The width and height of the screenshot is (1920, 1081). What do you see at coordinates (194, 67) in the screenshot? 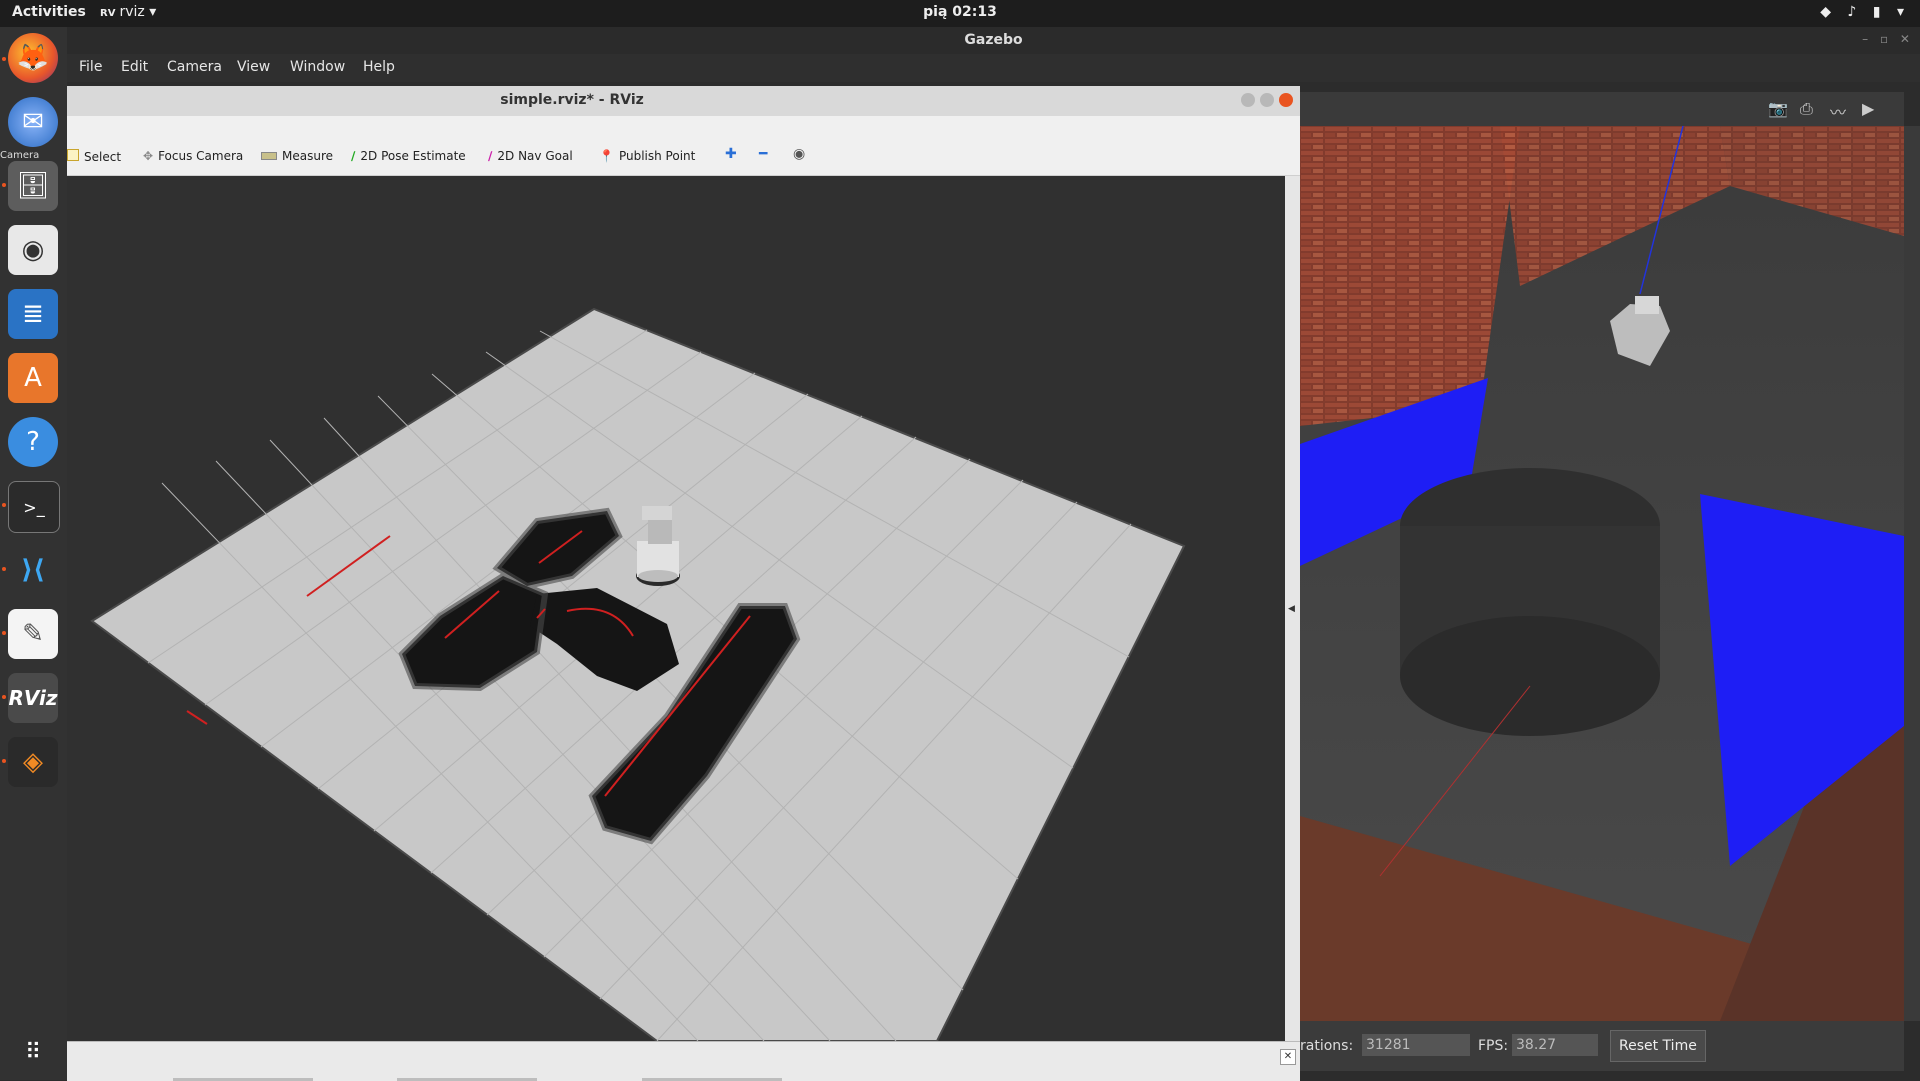
I see `menu-camera: Camera` at bounding box center [194, 67].